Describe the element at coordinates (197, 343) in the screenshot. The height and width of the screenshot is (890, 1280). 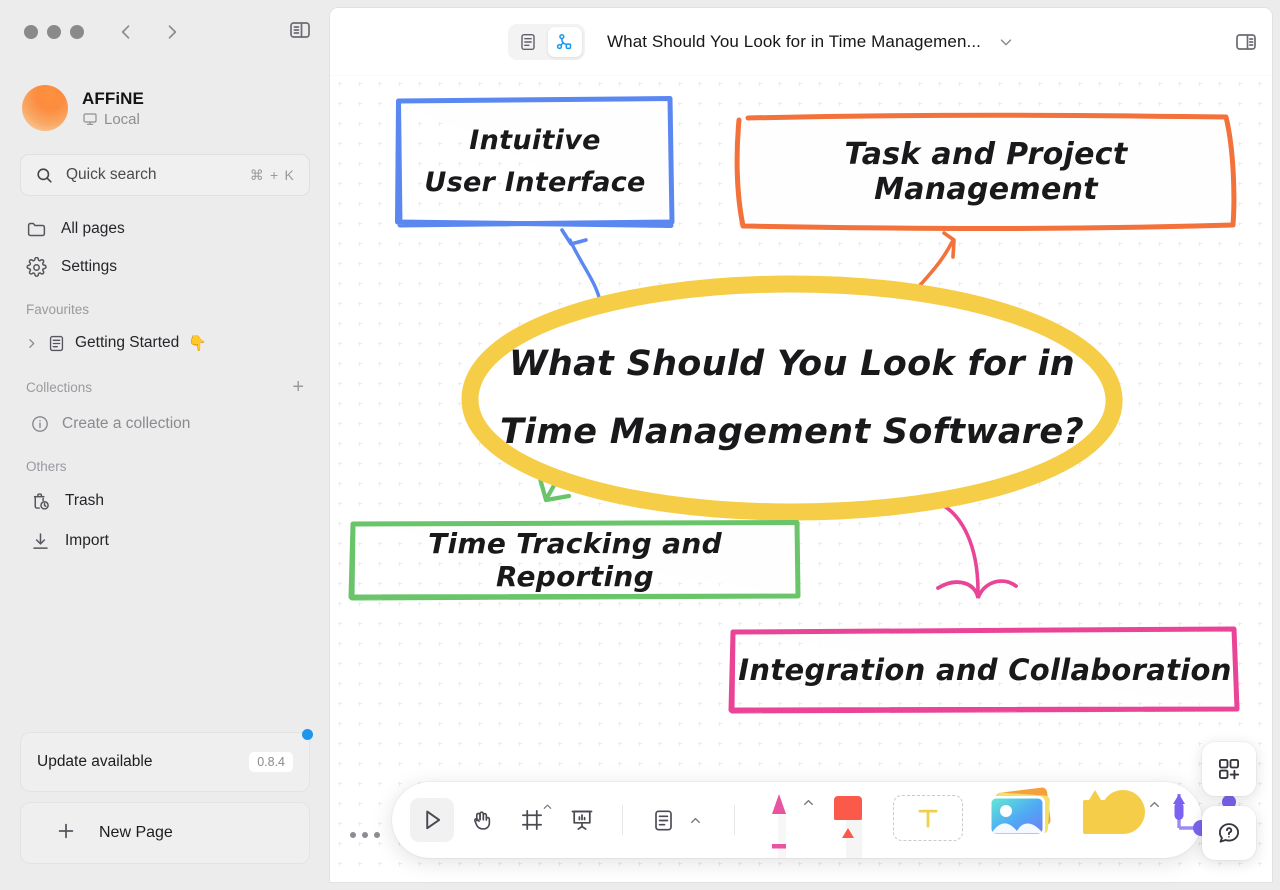
I see `pointing-down-emoji: 👇` at that location.